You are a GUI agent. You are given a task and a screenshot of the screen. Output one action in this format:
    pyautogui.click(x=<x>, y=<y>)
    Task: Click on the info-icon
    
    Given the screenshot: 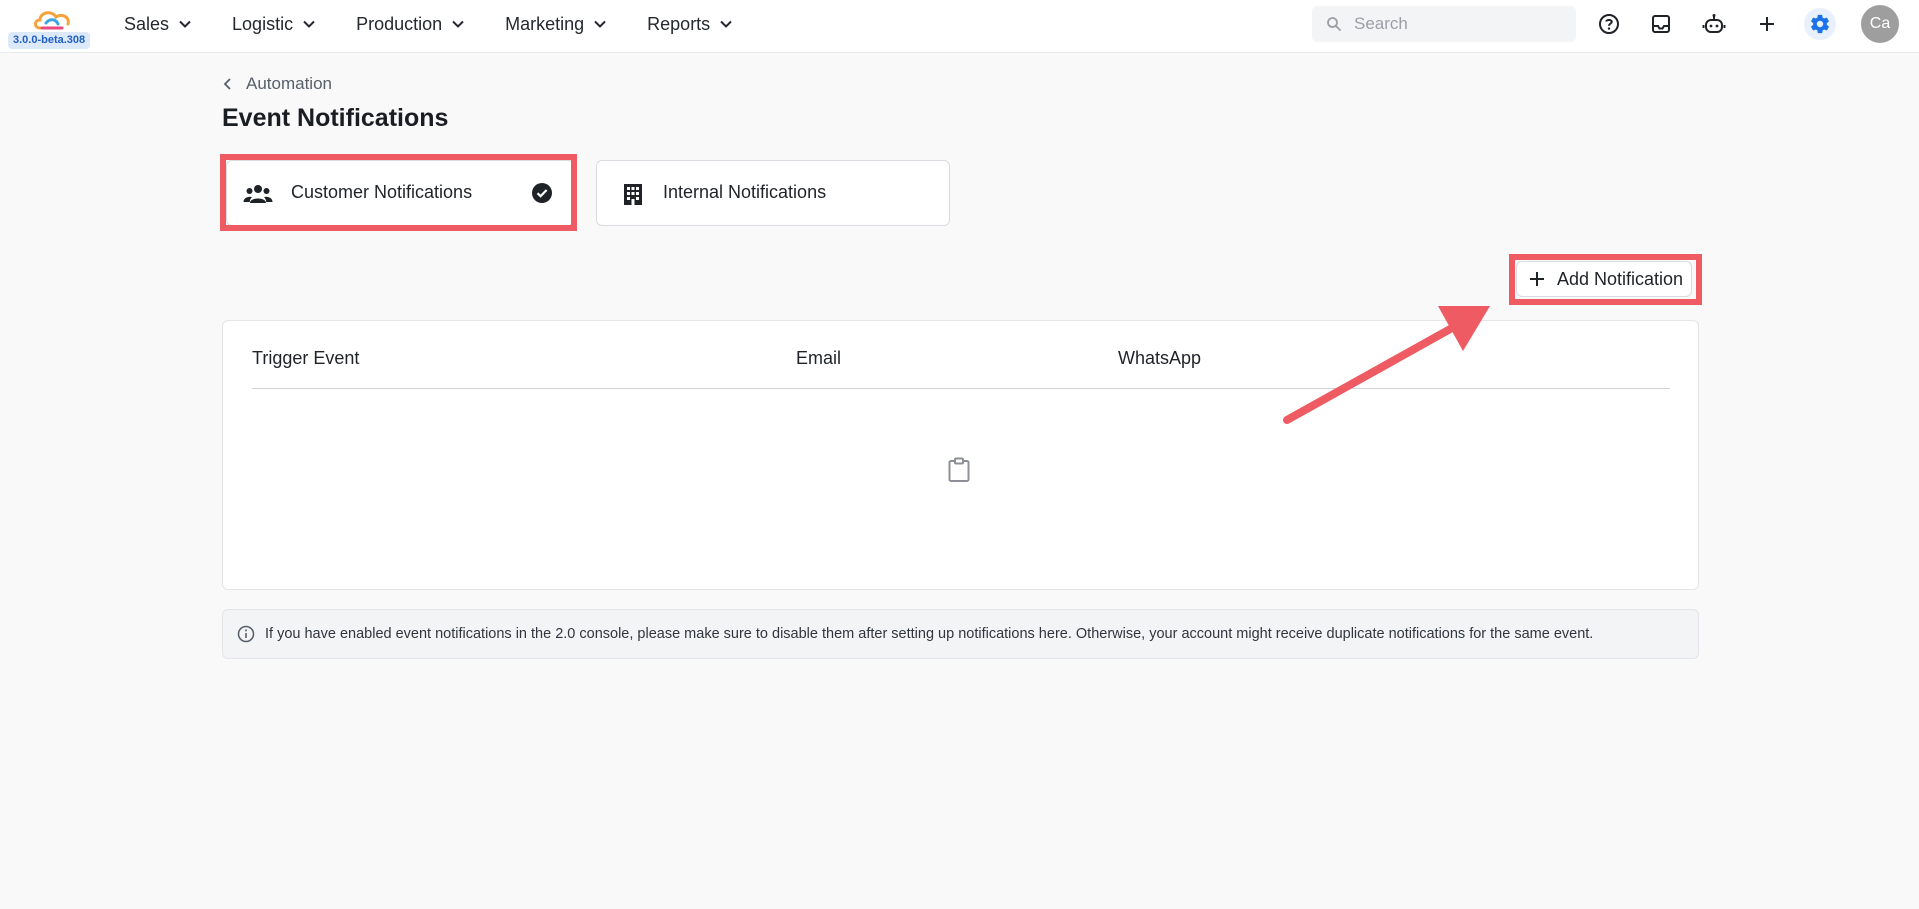 What is the action you would take?
    pyautogui.click(x=246, y=634)
    